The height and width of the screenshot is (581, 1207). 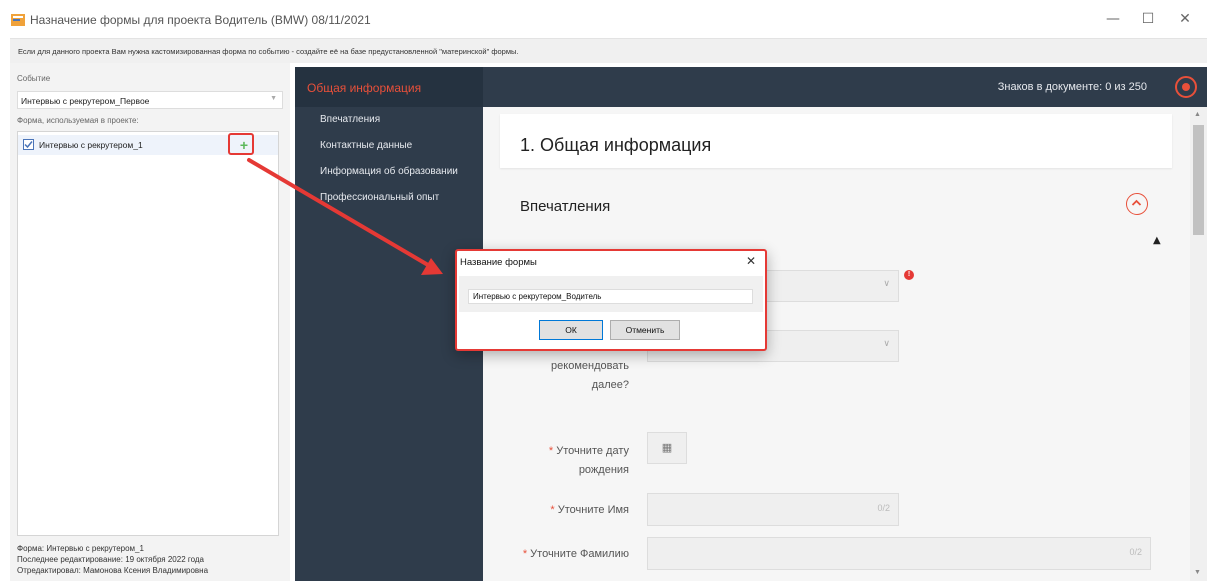 I want to click on highlight-box, so click(x=241, y=144).